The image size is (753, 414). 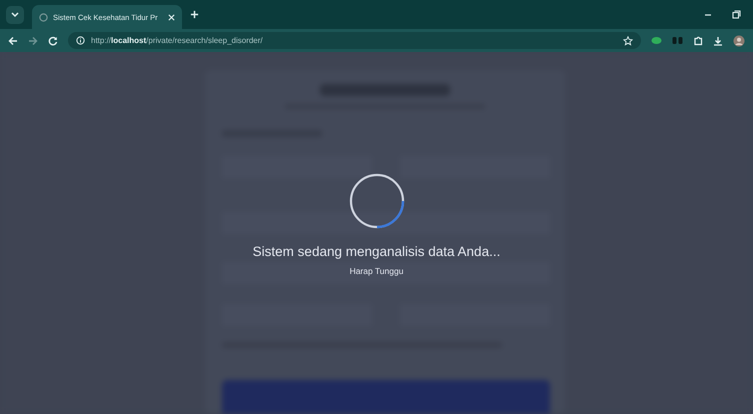 What do you see at coordinates (33, 41) in the screenshot?
I see `forward-button` at bounding box center [33, 41].